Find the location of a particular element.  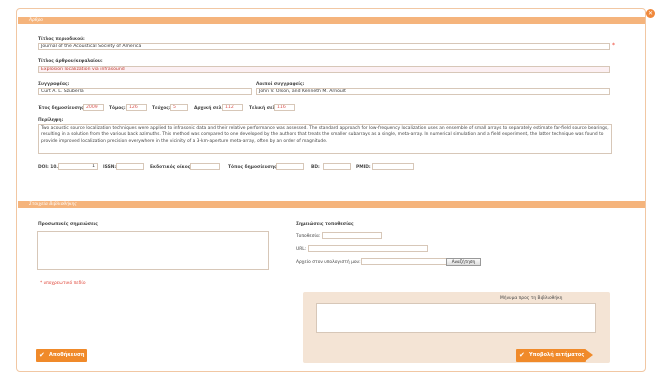

other-authors-field: John V. Olson, and Kenneth M. Arnoult is located at coordinates (433, 91).